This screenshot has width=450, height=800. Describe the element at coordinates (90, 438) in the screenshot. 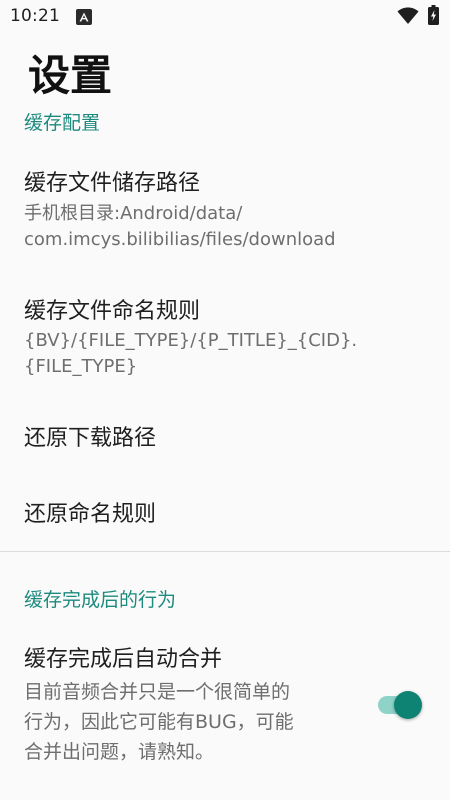

I see `pref-title: 还原下载路径` at that location.